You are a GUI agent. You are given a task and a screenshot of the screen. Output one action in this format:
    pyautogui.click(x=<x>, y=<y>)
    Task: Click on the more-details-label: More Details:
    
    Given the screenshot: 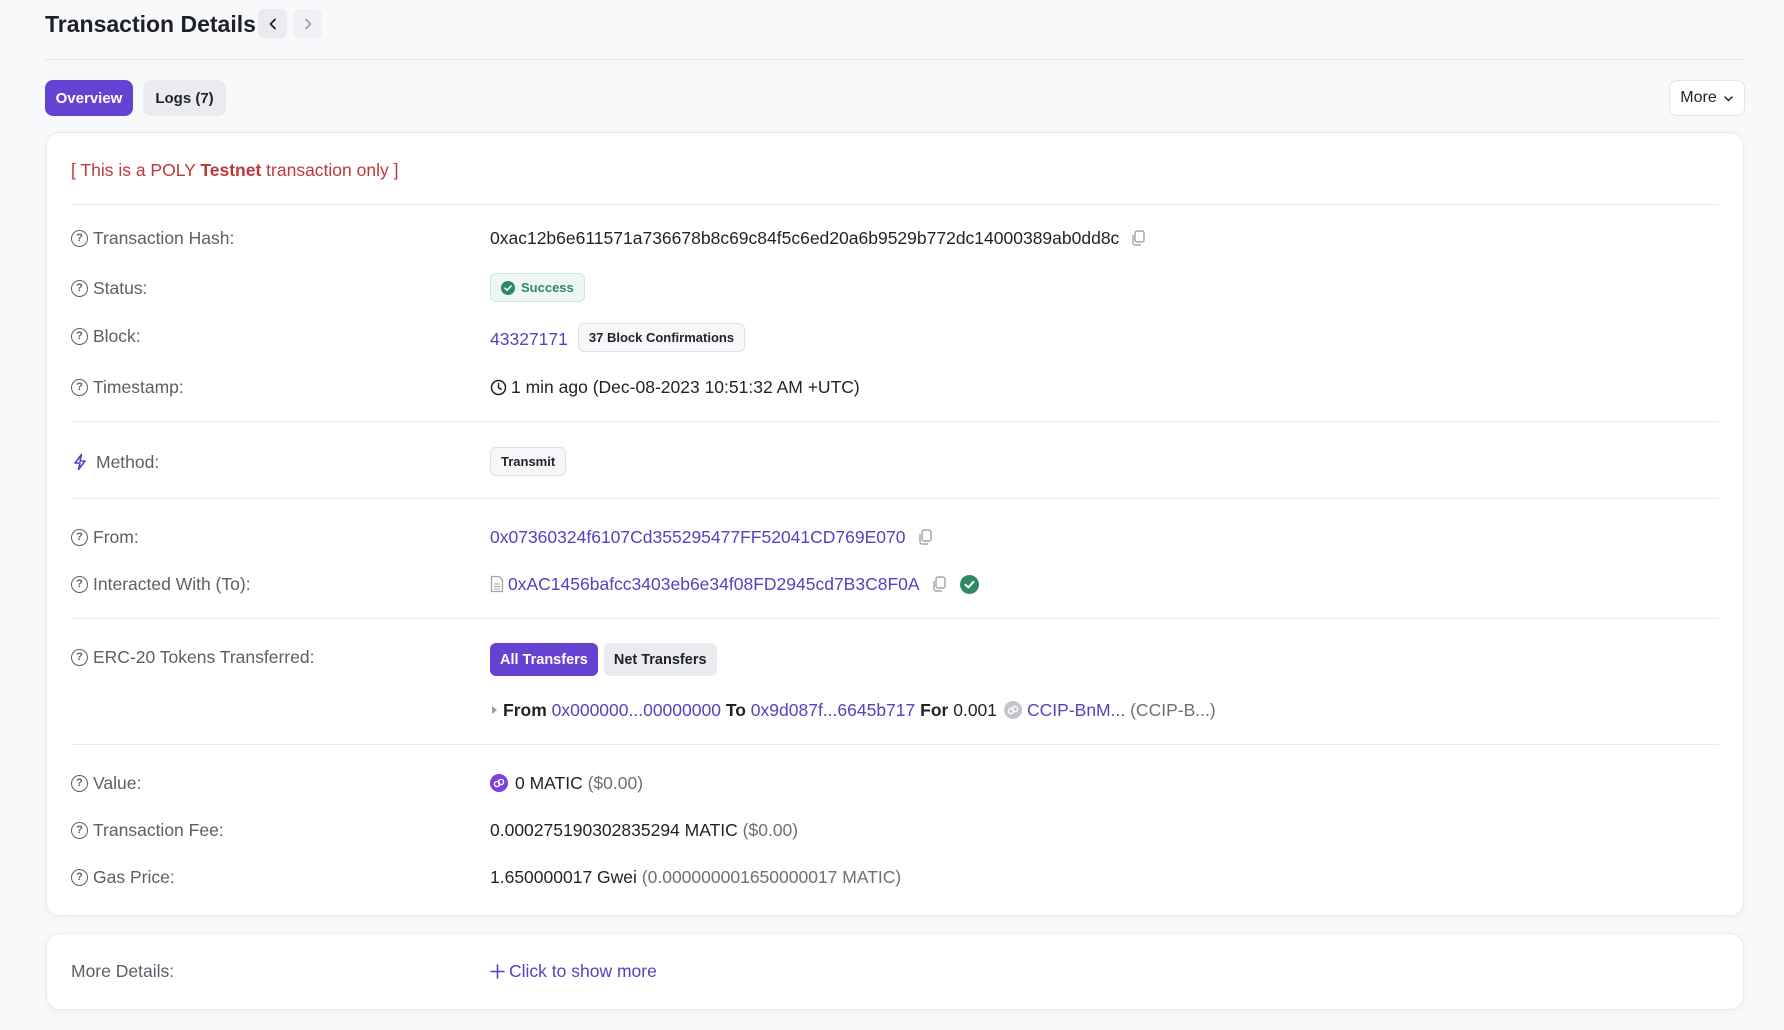 What is the action you would take?
    pyautogui.click(x=122, y=971)
    